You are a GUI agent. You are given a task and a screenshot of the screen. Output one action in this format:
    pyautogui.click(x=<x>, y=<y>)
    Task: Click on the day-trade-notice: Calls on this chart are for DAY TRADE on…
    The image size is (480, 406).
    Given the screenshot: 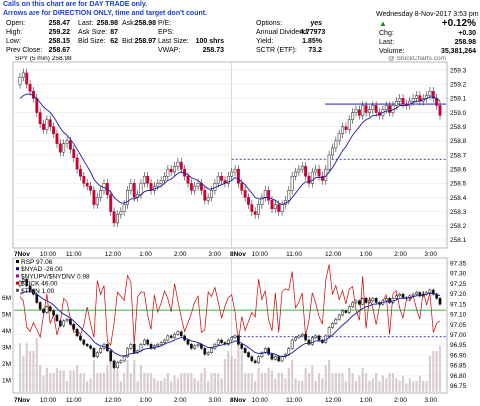 What is the action you would take?
    pyautogui.click(x=106, y=9)
    